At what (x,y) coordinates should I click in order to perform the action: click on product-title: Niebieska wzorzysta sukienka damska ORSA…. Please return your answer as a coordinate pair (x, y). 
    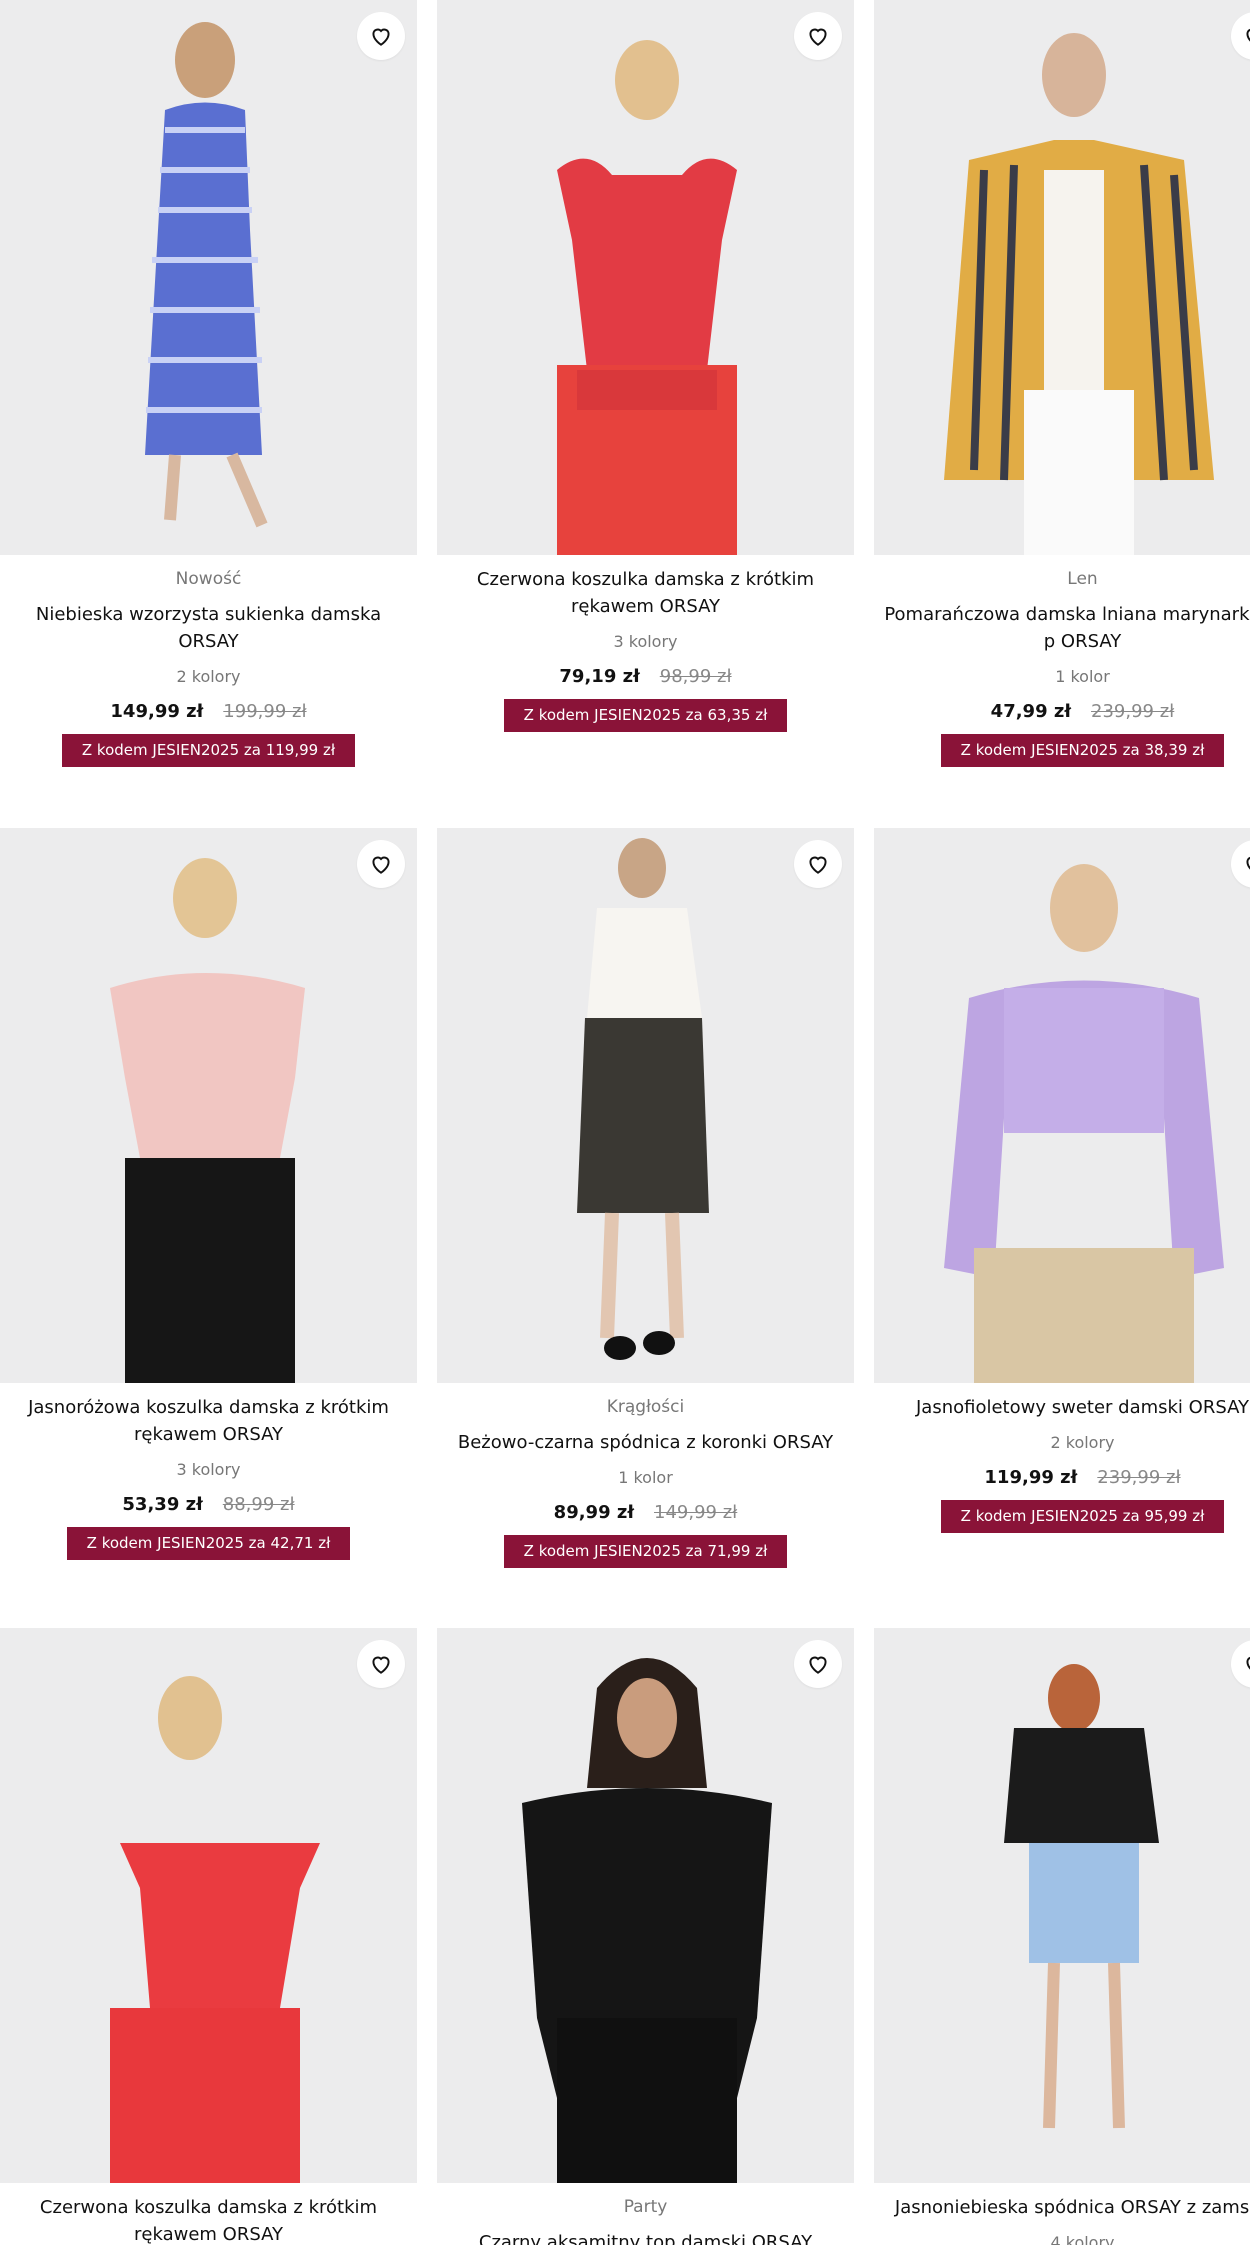
    Looking at the image, I should click on (208, 628).